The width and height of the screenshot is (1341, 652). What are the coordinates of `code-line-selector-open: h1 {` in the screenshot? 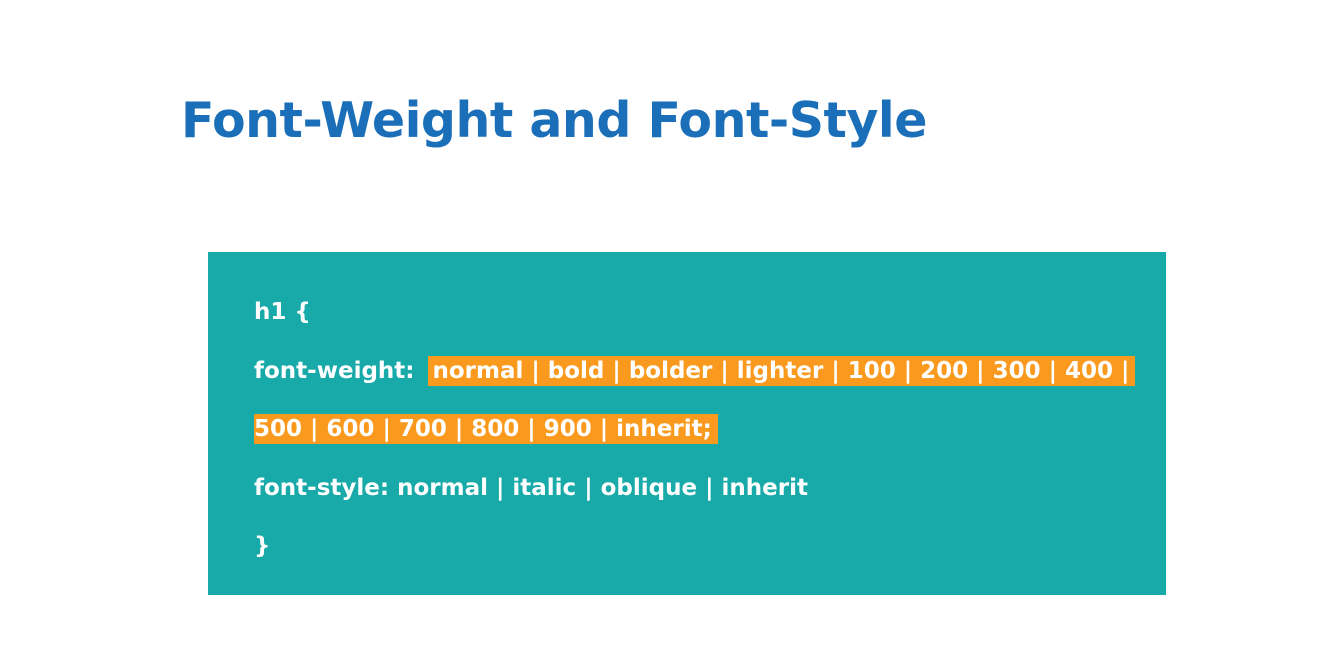 It's located at (282, 312).